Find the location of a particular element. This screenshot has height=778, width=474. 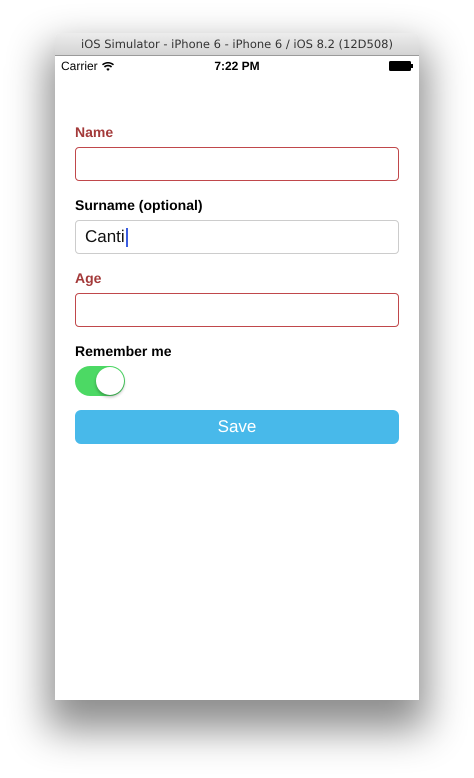

battery-icon is located at coordinates (401, 66).